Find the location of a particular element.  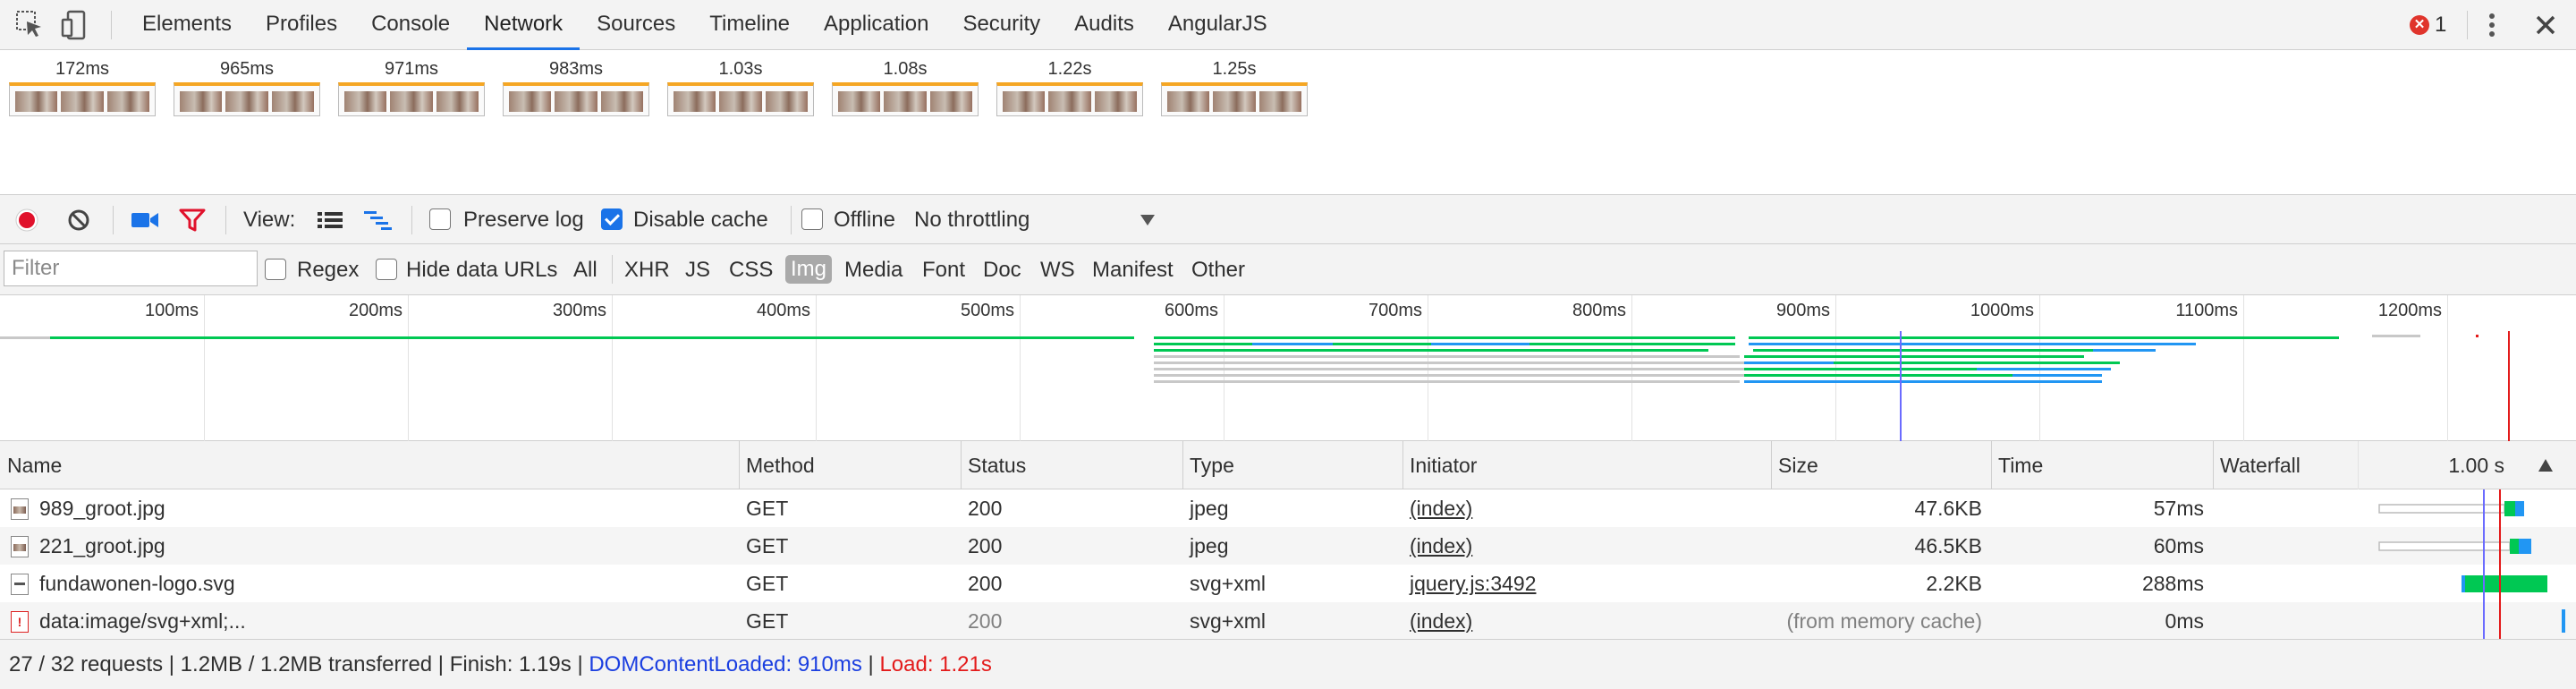

close-devtools-icon is located at coordinates (2545, 25).